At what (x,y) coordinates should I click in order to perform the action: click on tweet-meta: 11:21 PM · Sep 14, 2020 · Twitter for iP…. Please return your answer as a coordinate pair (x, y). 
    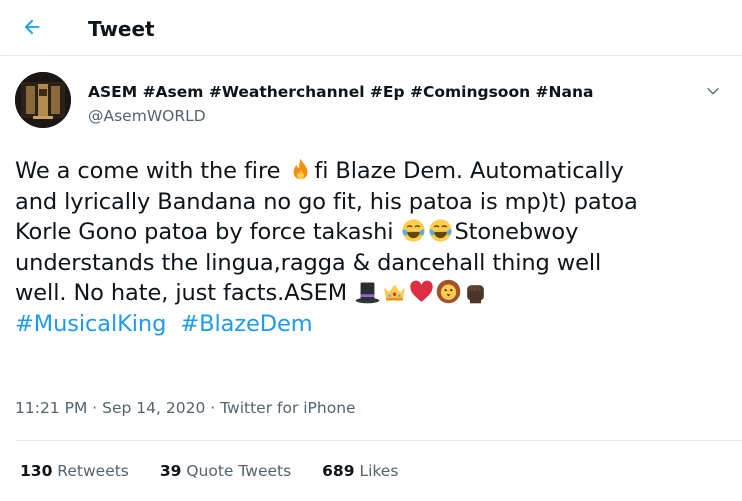
    Looking at the image, I should click on (185, 408).